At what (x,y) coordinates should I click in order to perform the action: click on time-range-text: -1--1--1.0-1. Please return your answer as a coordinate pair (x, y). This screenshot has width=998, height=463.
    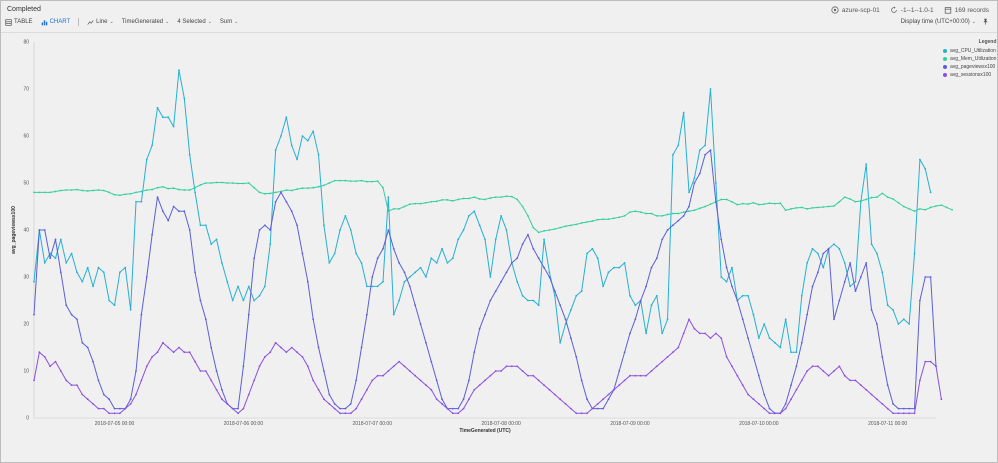
    Looking at the image, I should click on (917, 10).